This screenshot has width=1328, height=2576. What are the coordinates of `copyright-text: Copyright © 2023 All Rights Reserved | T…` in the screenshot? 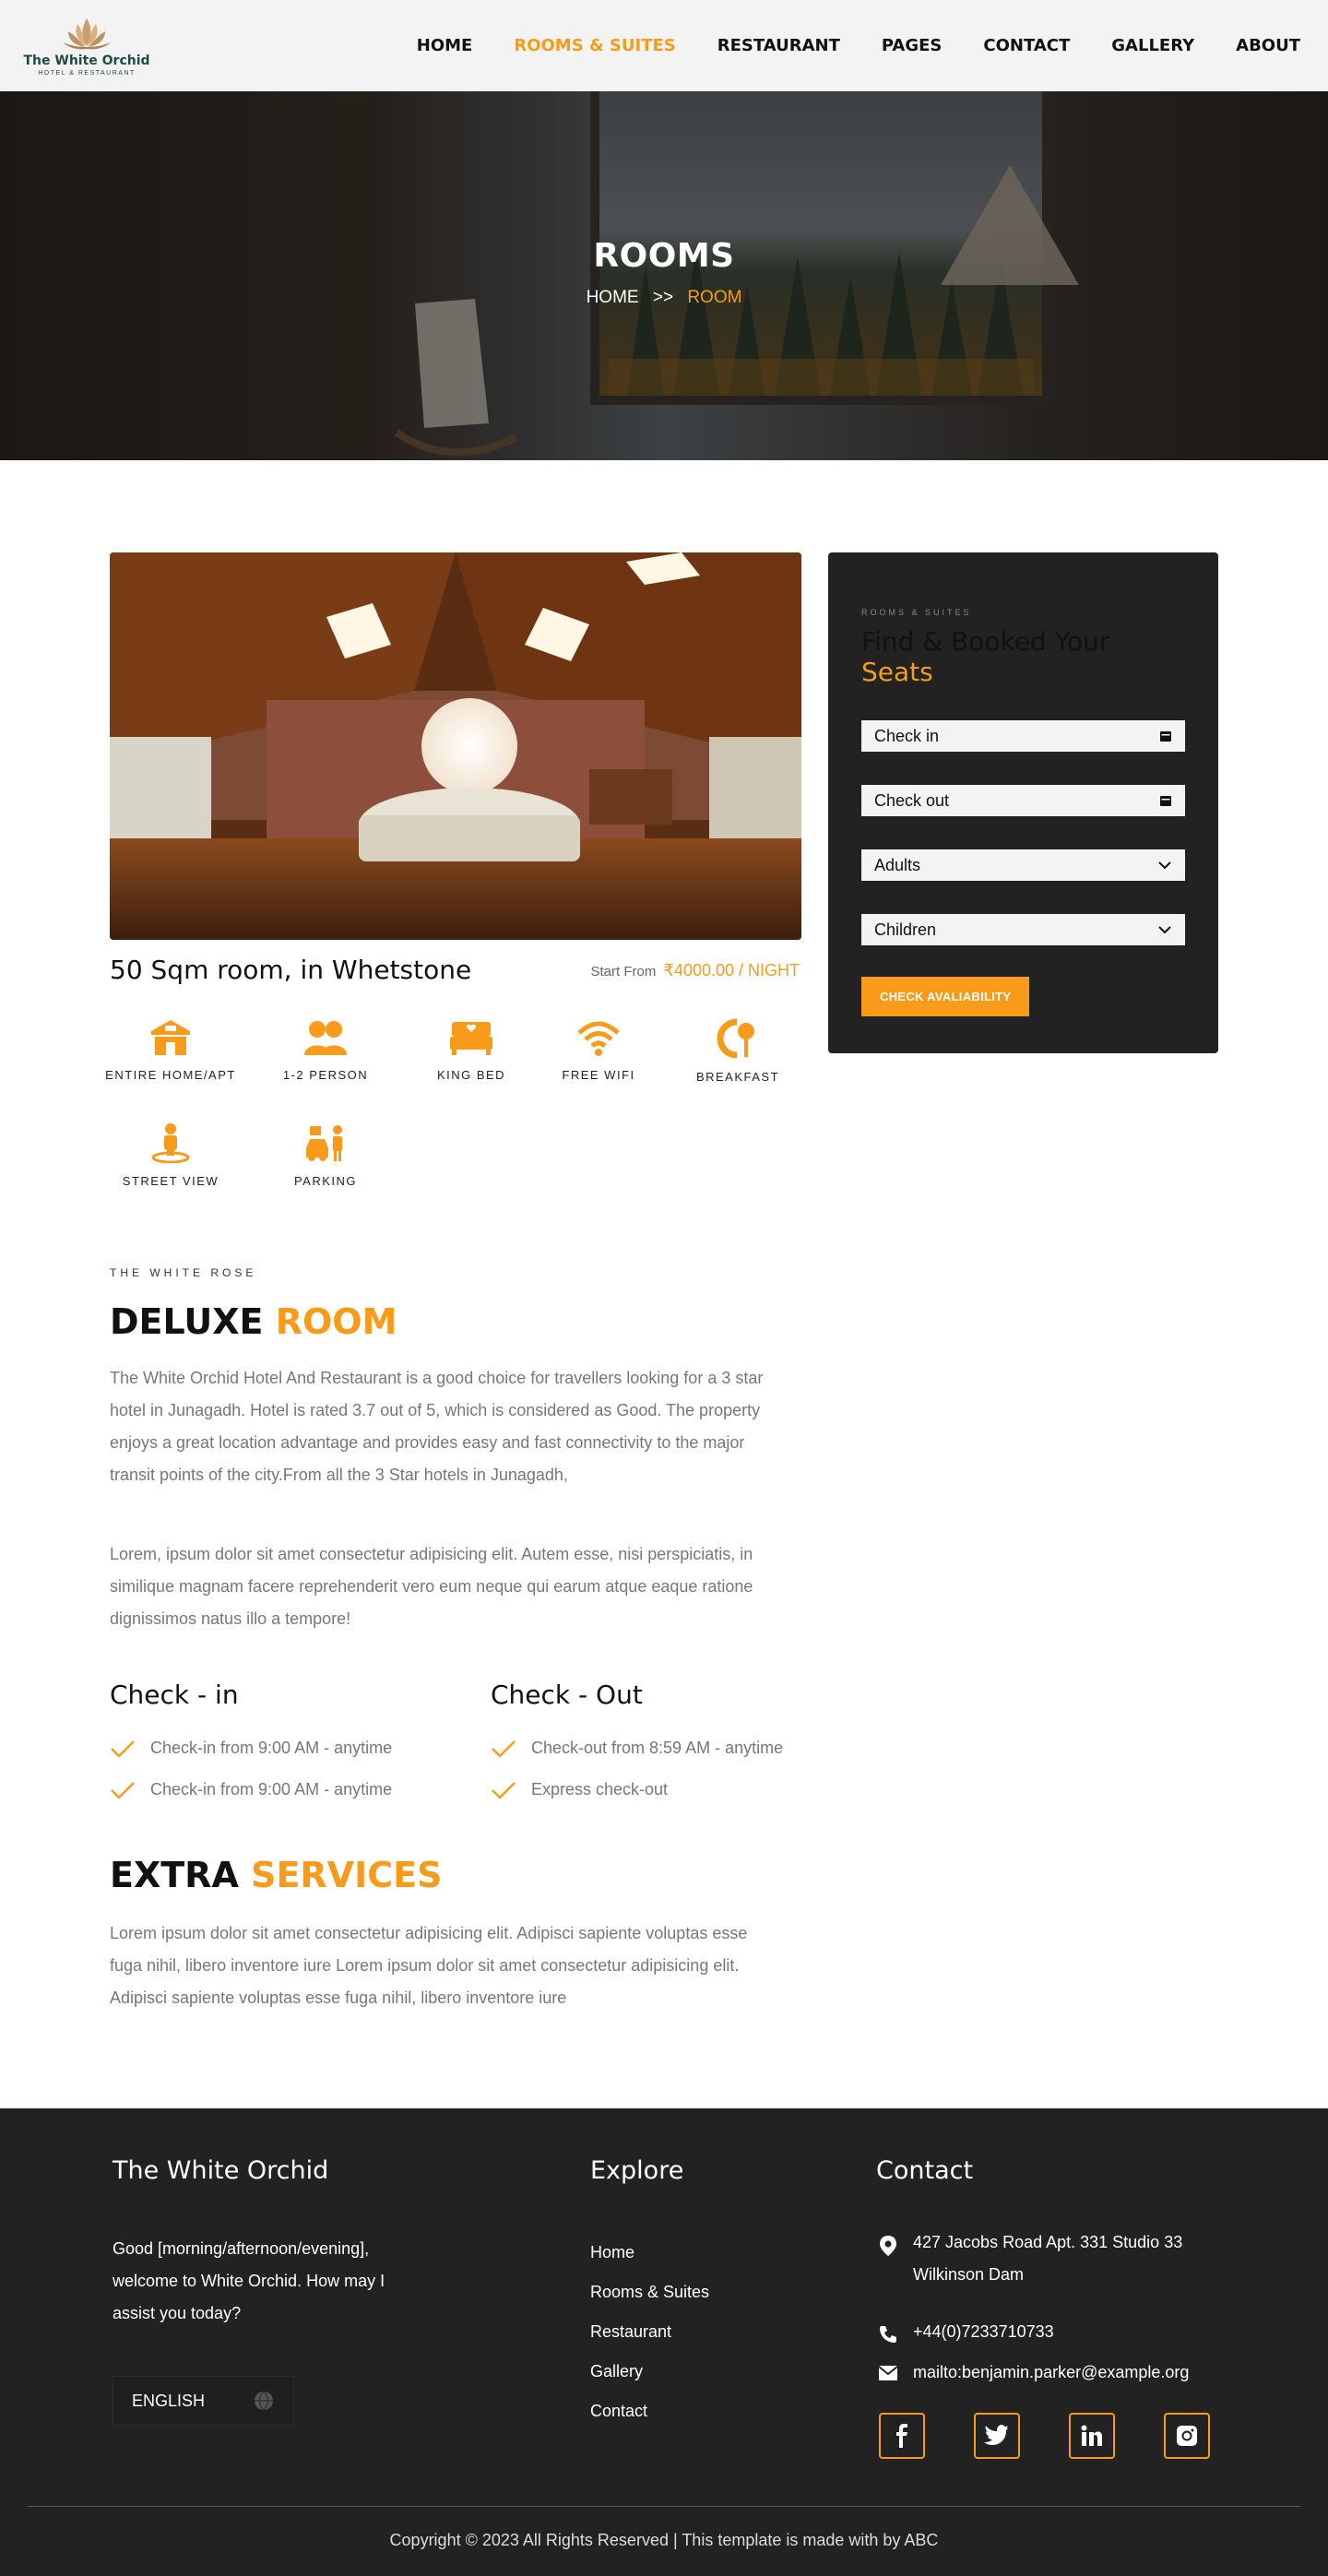 It's located at (664, 2540).